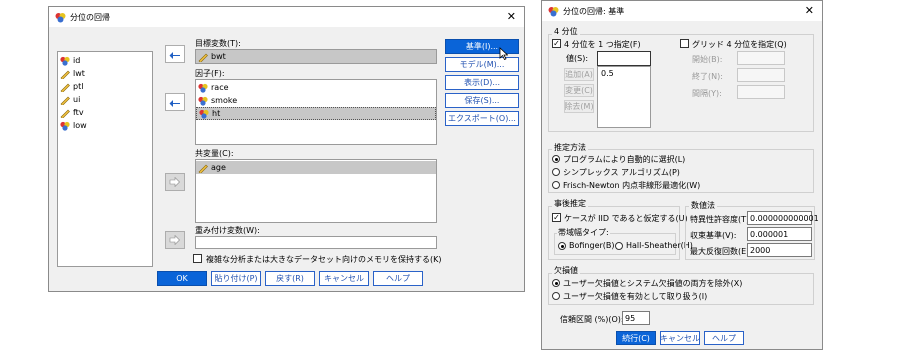 The image size is (900, 350). What do you see at coordinates (105, 60) in the screenshot?
I see `list-item: id` at bounding box center [105, 60].